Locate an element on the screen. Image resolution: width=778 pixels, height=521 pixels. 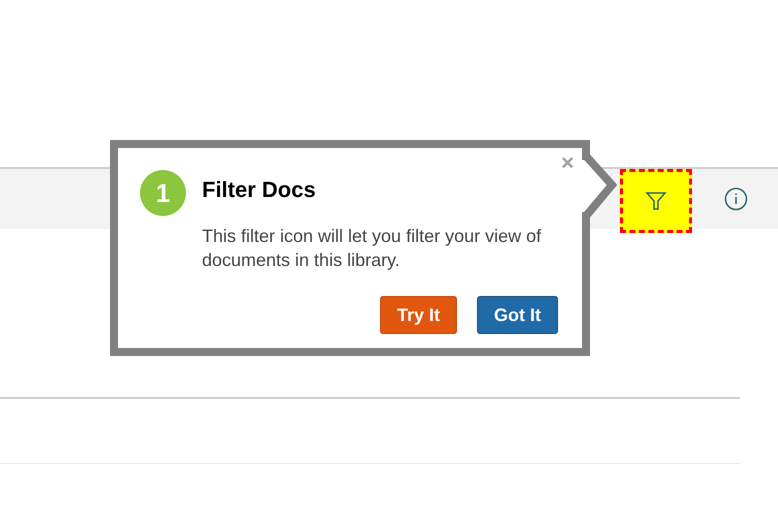
popover-title: Filter Docs is located at coordinates (259, 190).